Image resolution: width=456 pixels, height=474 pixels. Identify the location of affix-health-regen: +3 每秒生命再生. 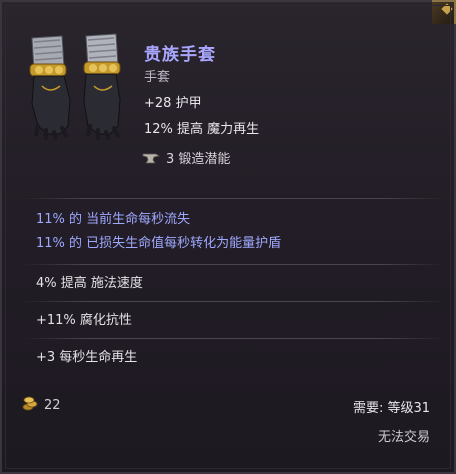
(87, 357).